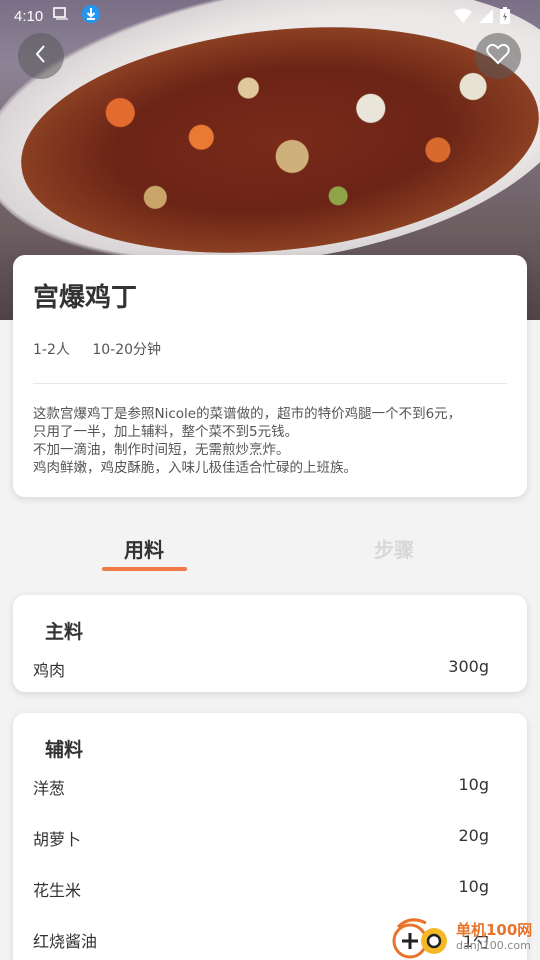 This screenshot has height=960, width=540. I want to click on main-ingredients-title: 主料, so click(64, 632).